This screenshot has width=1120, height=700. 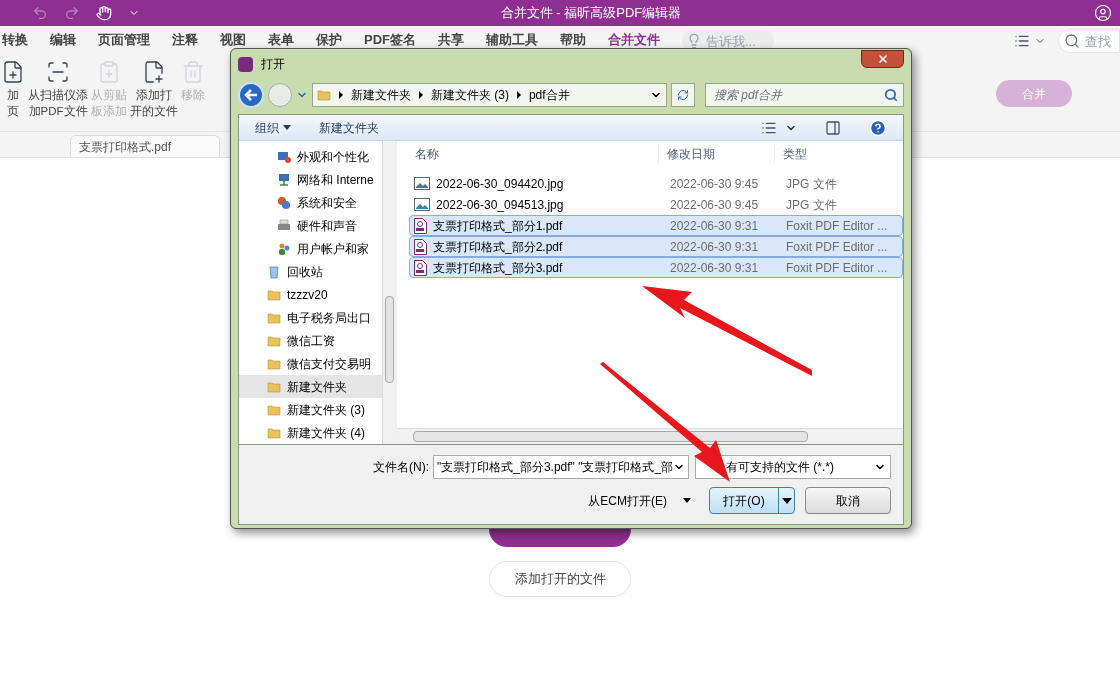 I want to click on open-button: 打开(O), so click(x=752, y=500).